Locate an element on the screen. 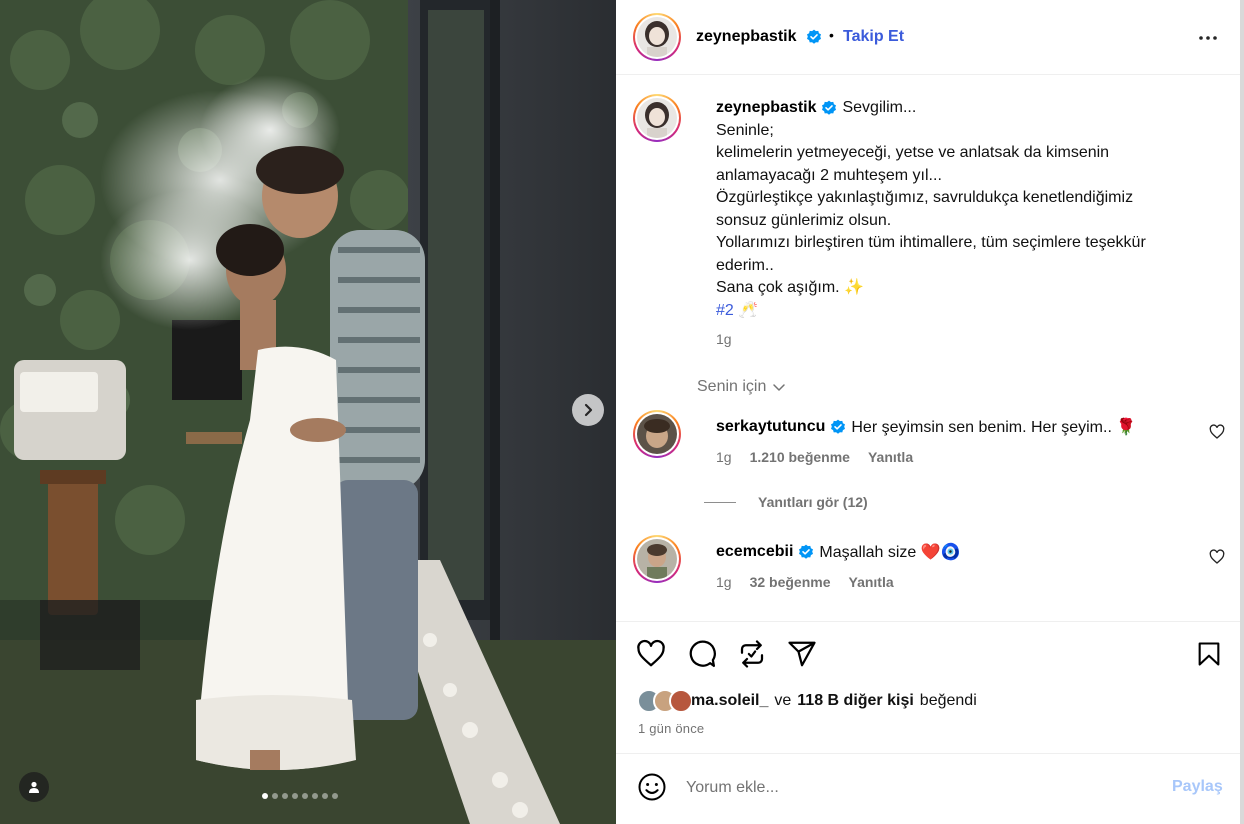  author-username: zeynepbastik is located at coordinates (746, 37).